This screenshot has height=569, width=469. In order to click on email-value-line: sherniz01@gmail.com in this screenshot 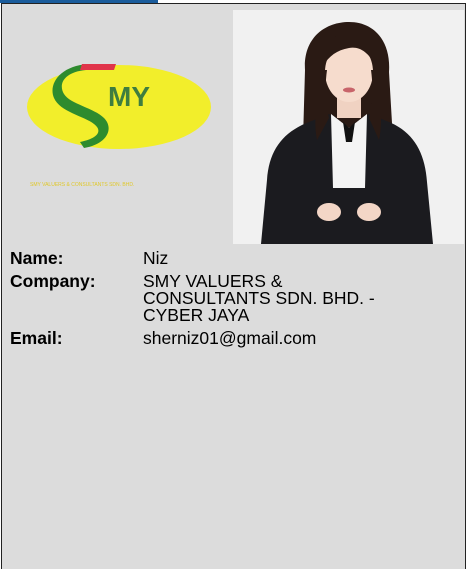, I will do `click(301, 338)`.